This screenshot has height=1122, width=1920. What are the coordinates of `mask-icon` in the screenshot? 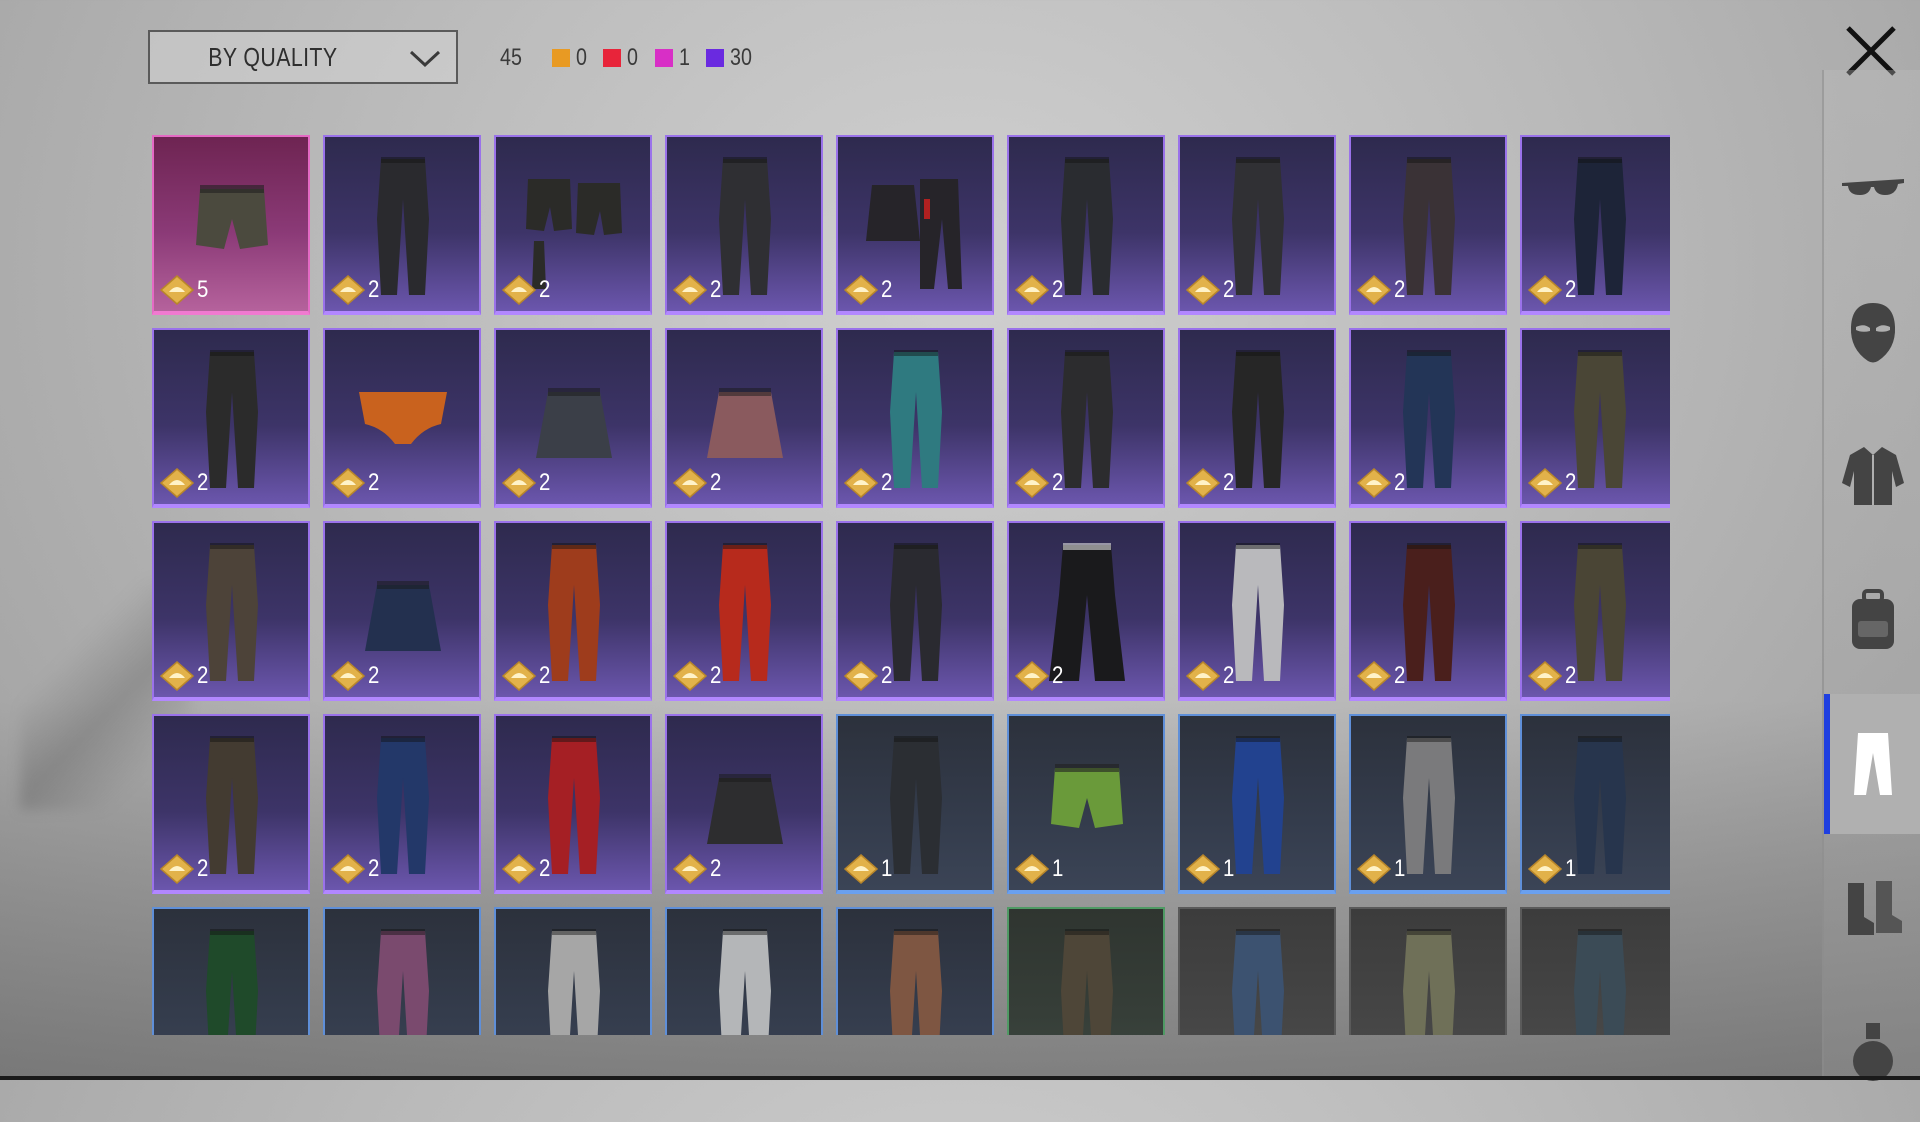 It's located at (1873, 333).